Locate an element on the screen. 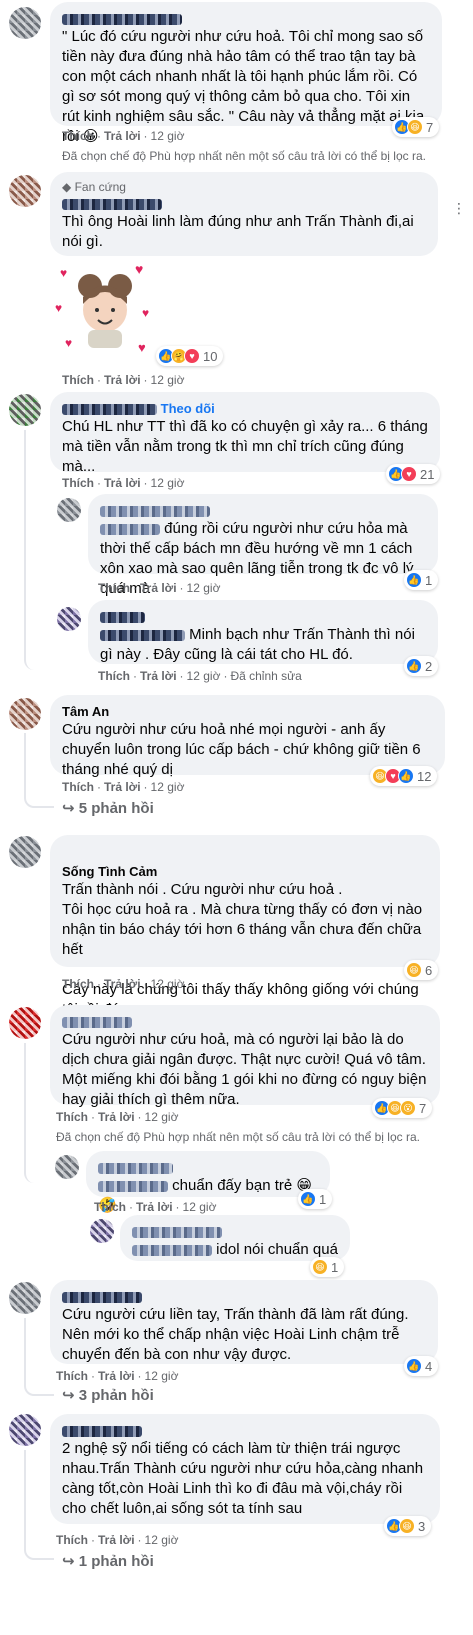 The height and width of the screenshot is (1635, 473). reply-bubble: idol nói chuẩn quá is located at coordinates (235, 1238).